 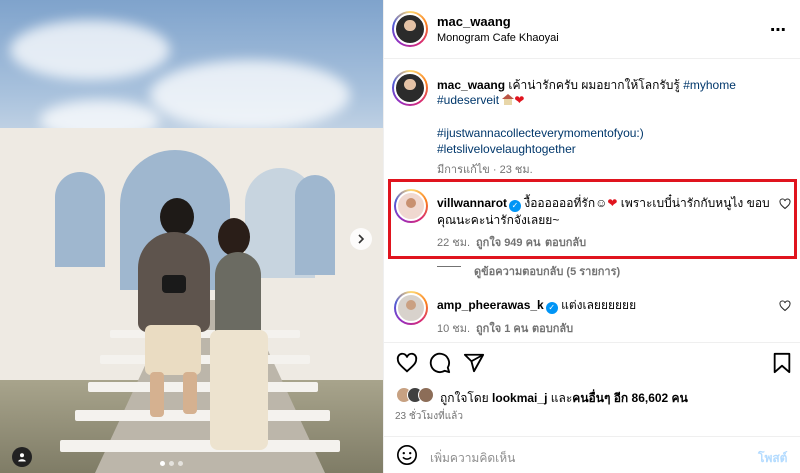 I want to click on post-username: mac_waang, so click(x=474, y=21).